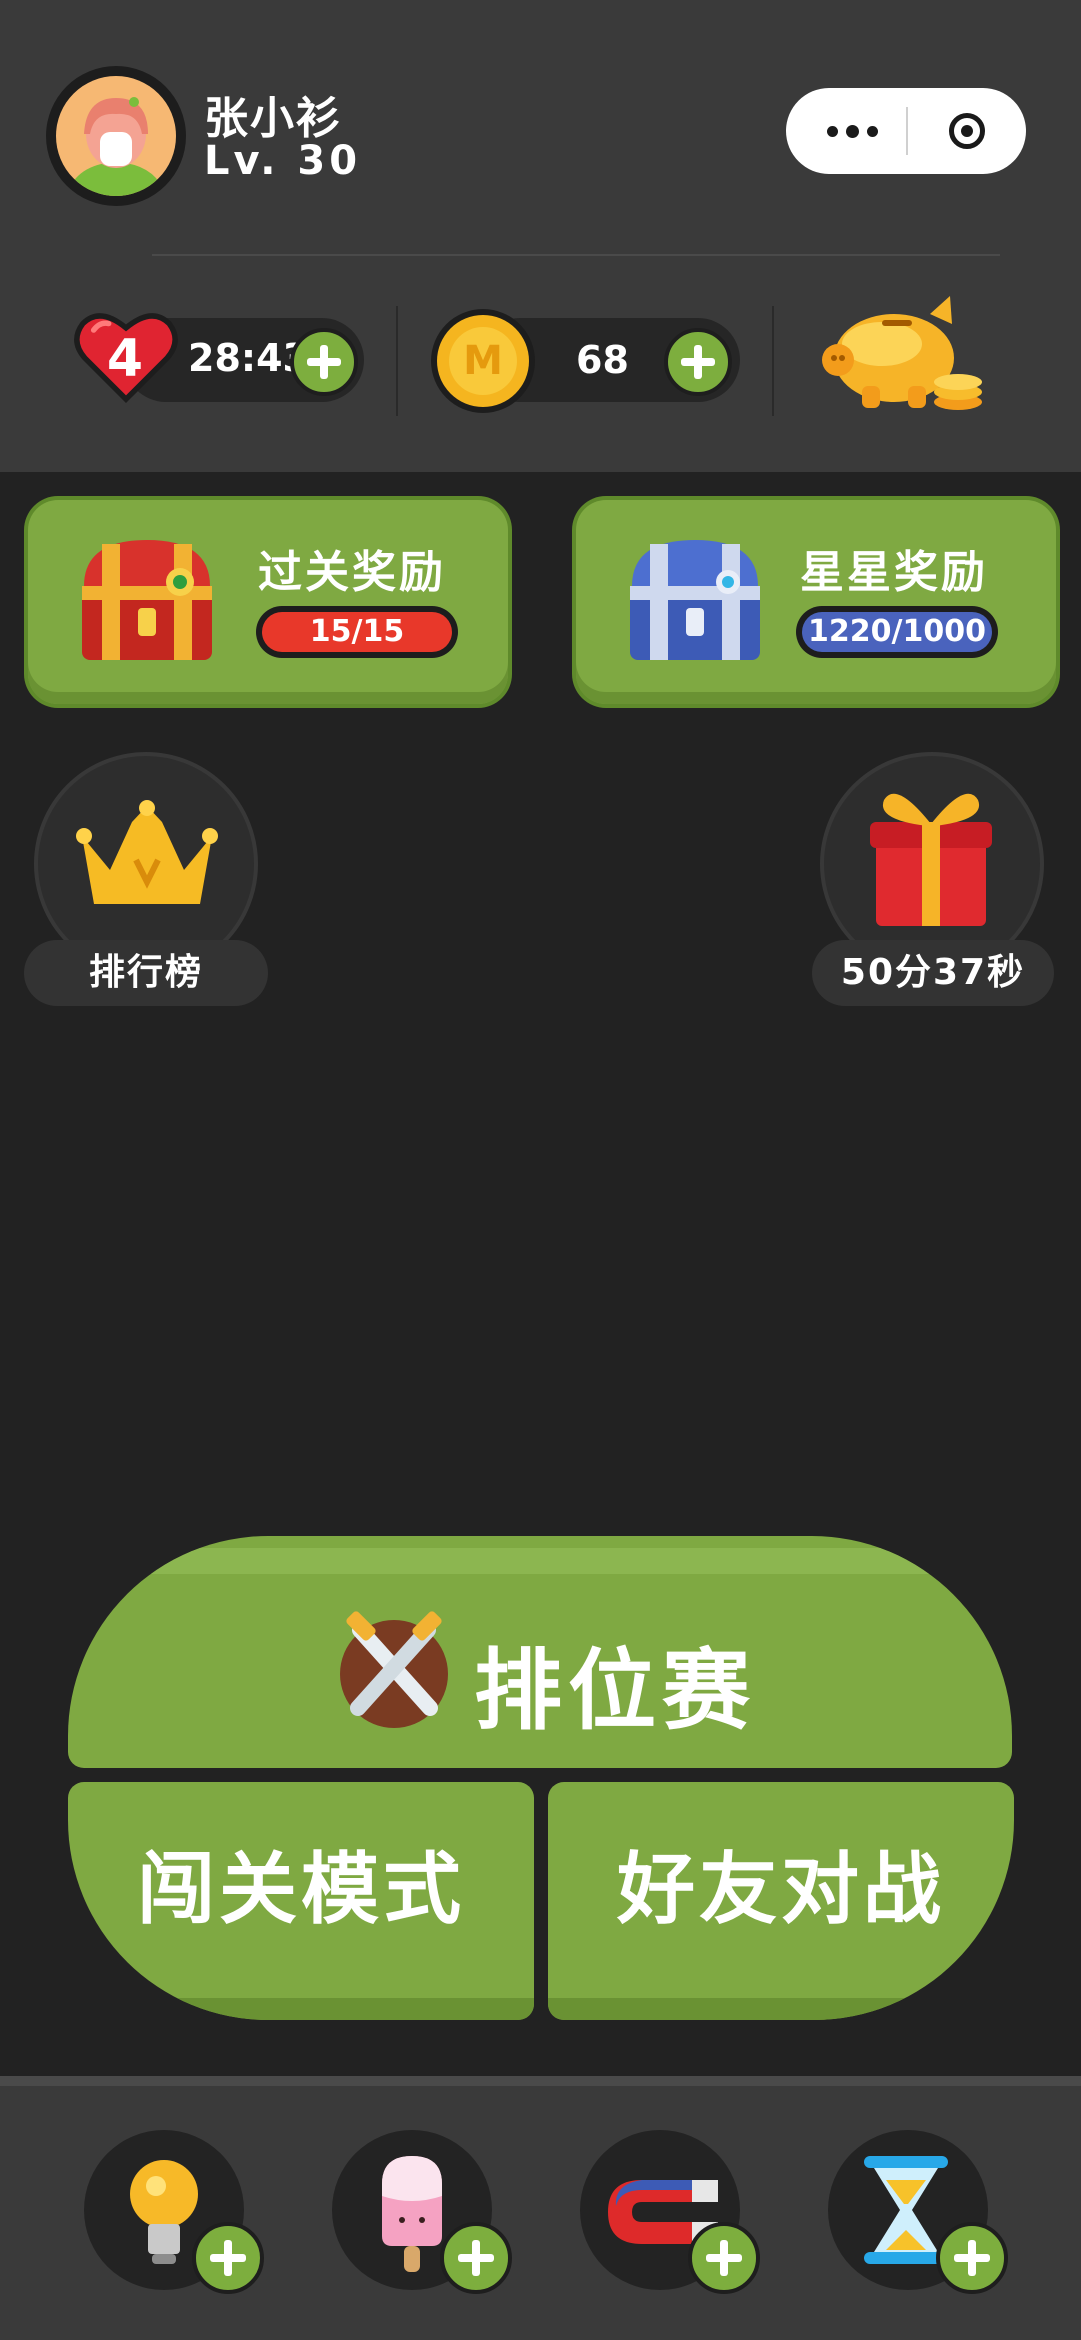 The width and height of the screenshot is (1081, 2340). What do you see at coordinates (698, 362) in the screenshot?
I see `add-coins-button` at bounding box center [698, 362].